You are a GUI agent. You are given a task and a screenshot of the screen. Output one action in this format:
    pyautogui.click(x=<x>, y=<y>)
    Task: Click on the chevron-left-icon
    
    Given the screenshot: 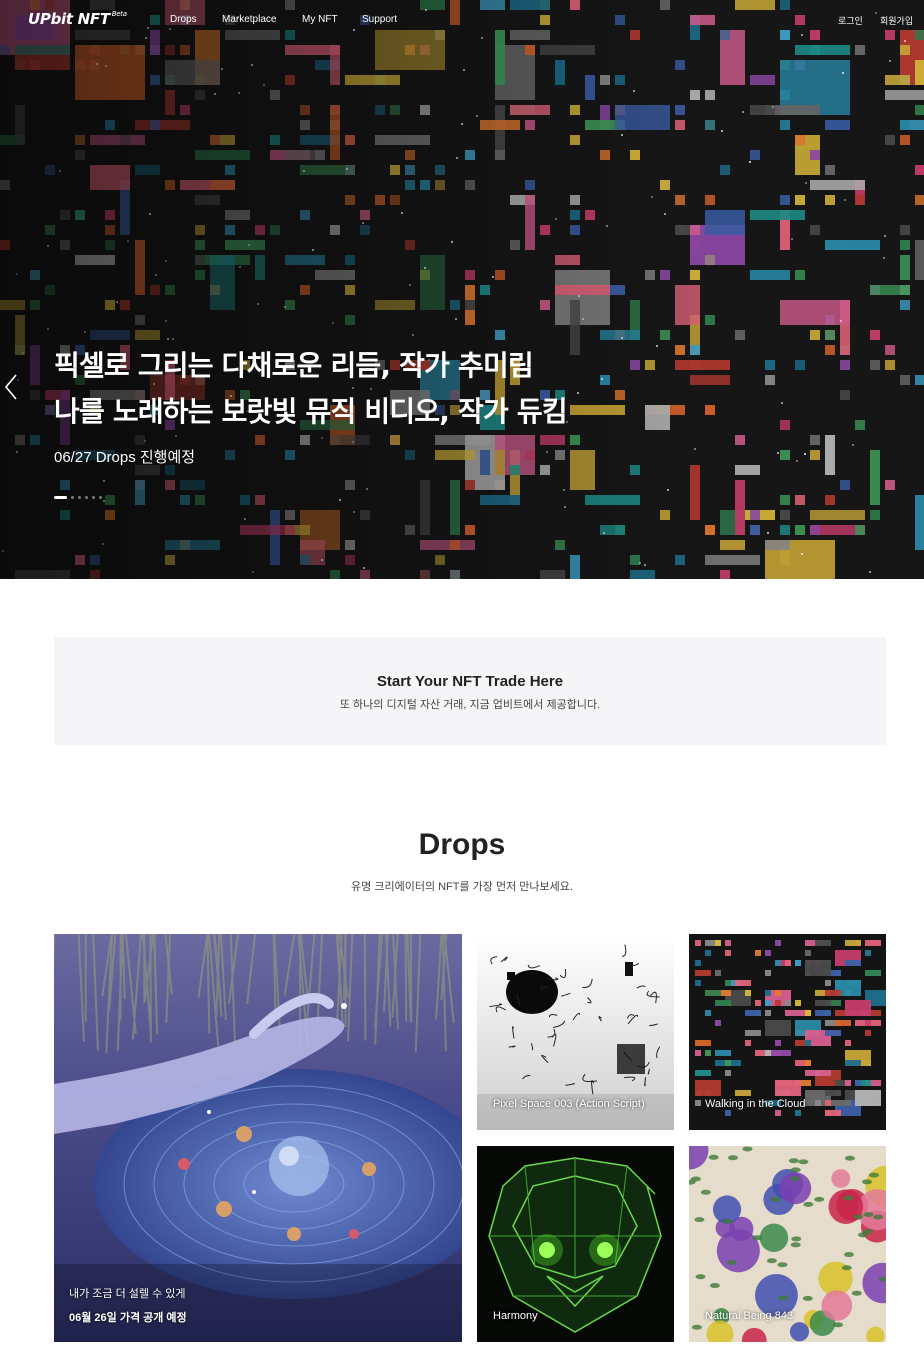 What is the action you would take?
    pyautogui.click(x=12, y=387)
    